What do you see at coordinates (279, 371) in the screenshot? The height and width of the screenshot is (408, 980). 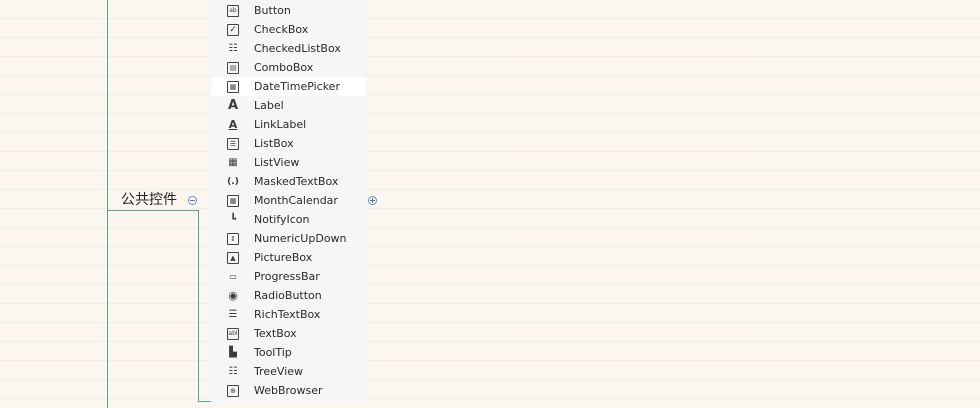 I see `list-item-label: TreeView` at bounding box center [279, 371].